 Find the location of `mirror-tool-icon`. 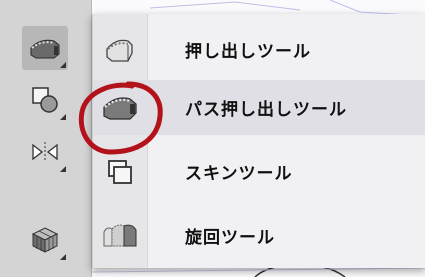

mirror-tool-icon is located at coordinates (45, 152).